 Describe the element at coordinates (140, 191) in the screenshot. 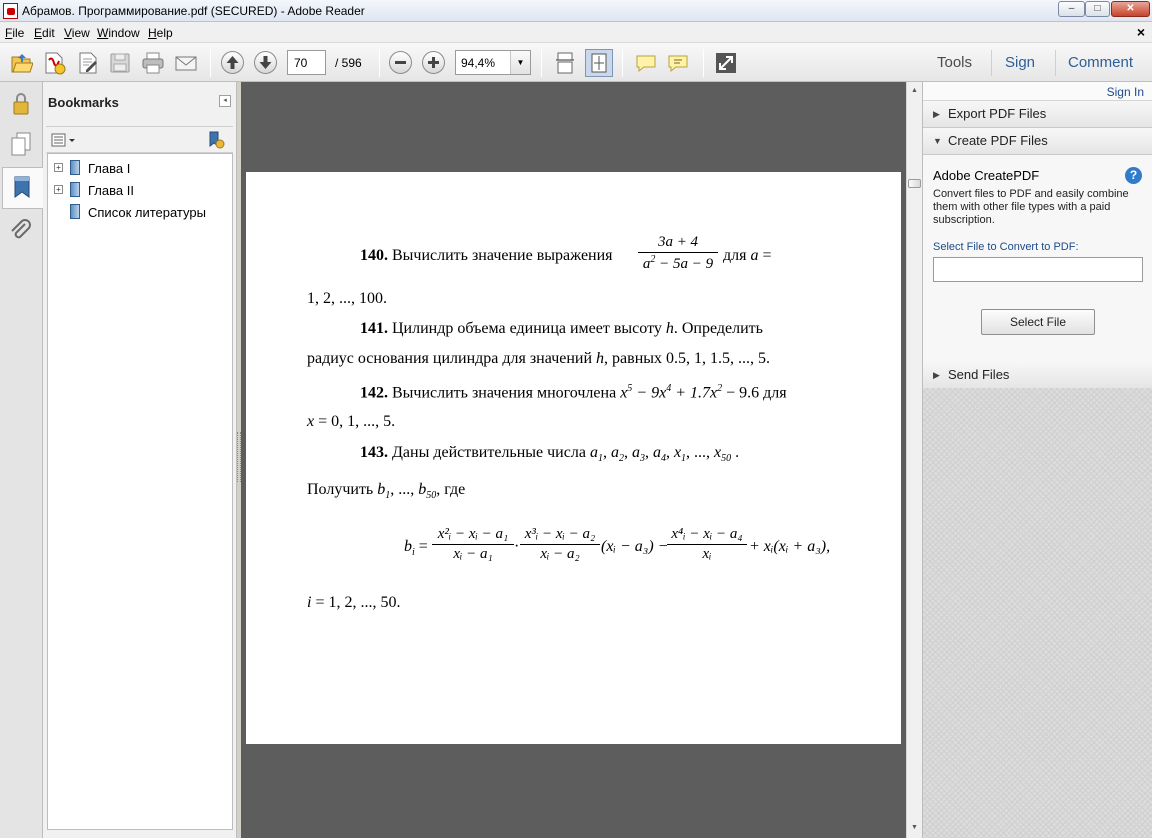

I see `bookmark-item: + Глава II` at that location.